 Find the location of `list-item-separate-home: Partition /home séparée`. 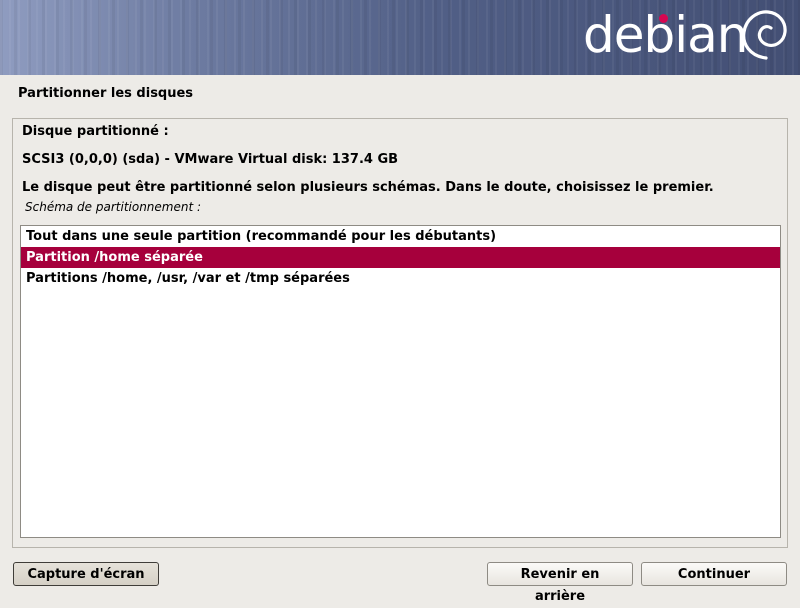

list-item-separate-home: Partition /home séparée is located at coordinates (400, 257).